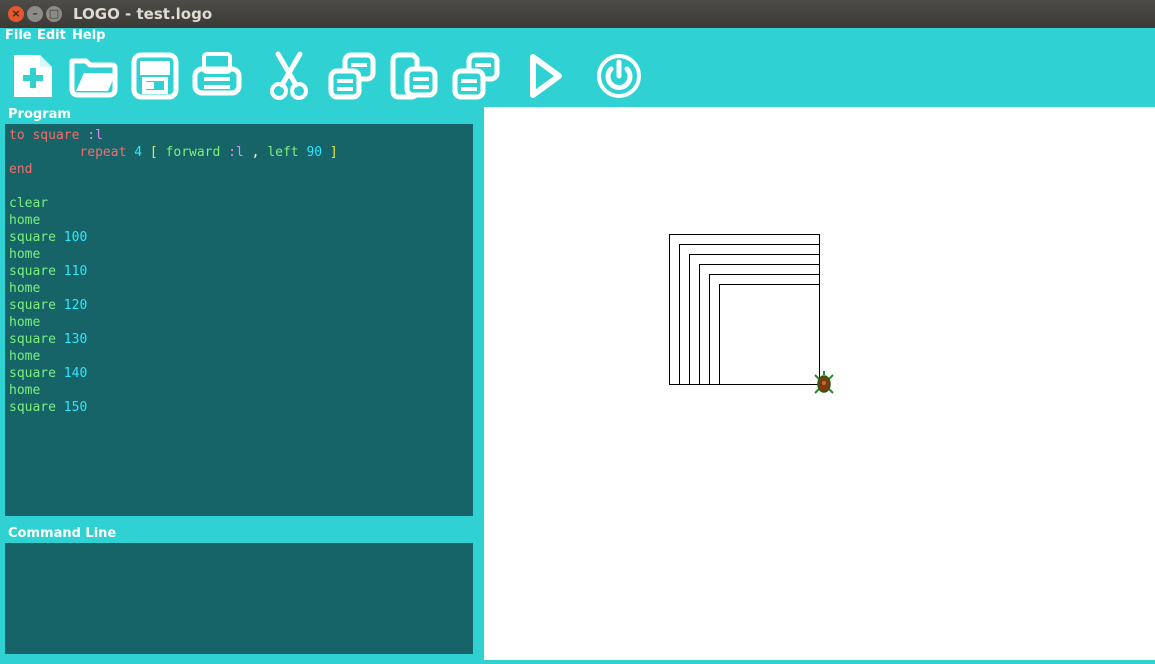  Describe the element at coordinates (314, 152) in the screenshot. I see `code-token: 90` at that location.